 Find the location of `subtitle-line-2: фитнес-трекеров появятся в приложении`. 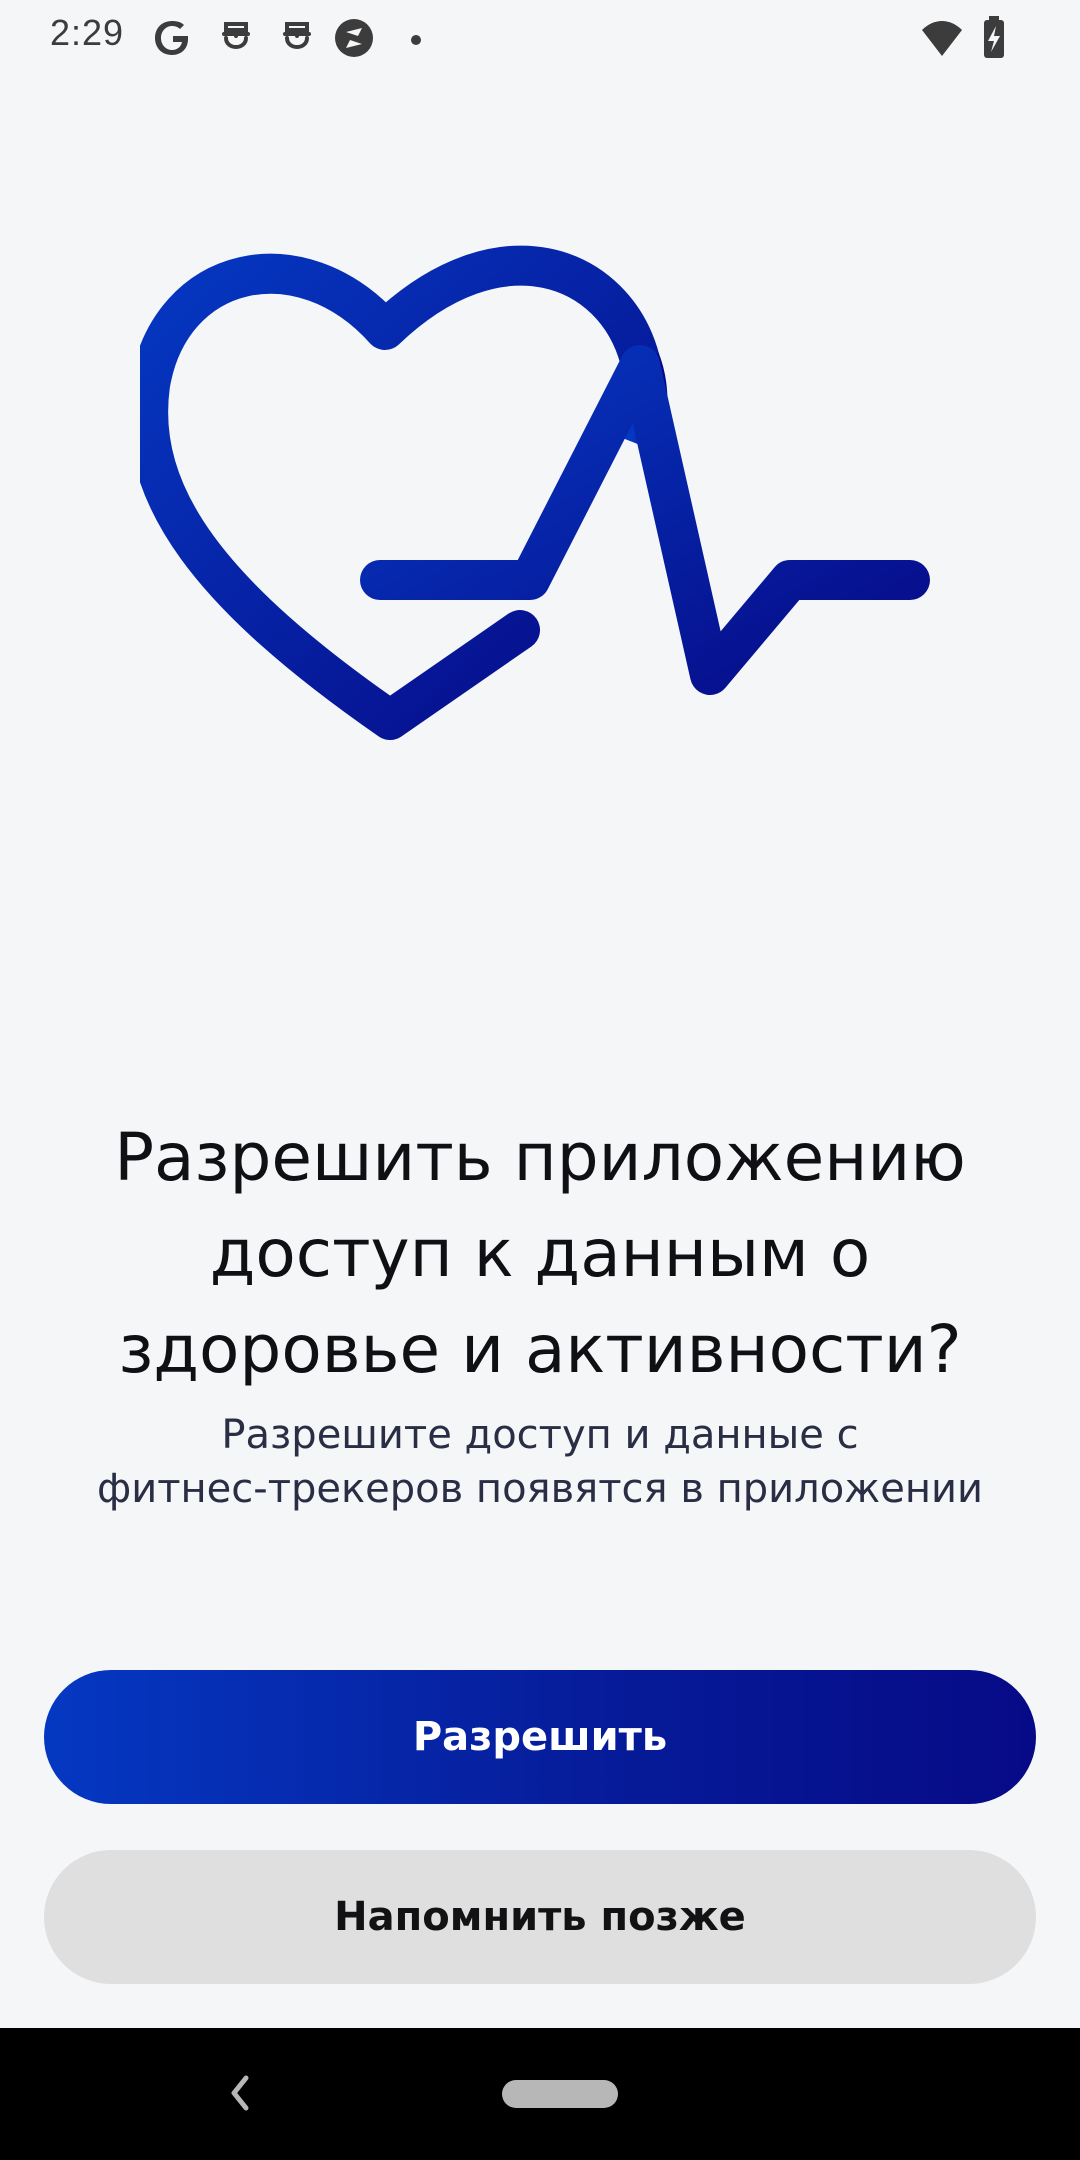

subtitle-line-2: фитнес-трекеров появятся в приложении is located at coordinates (540, 1489).